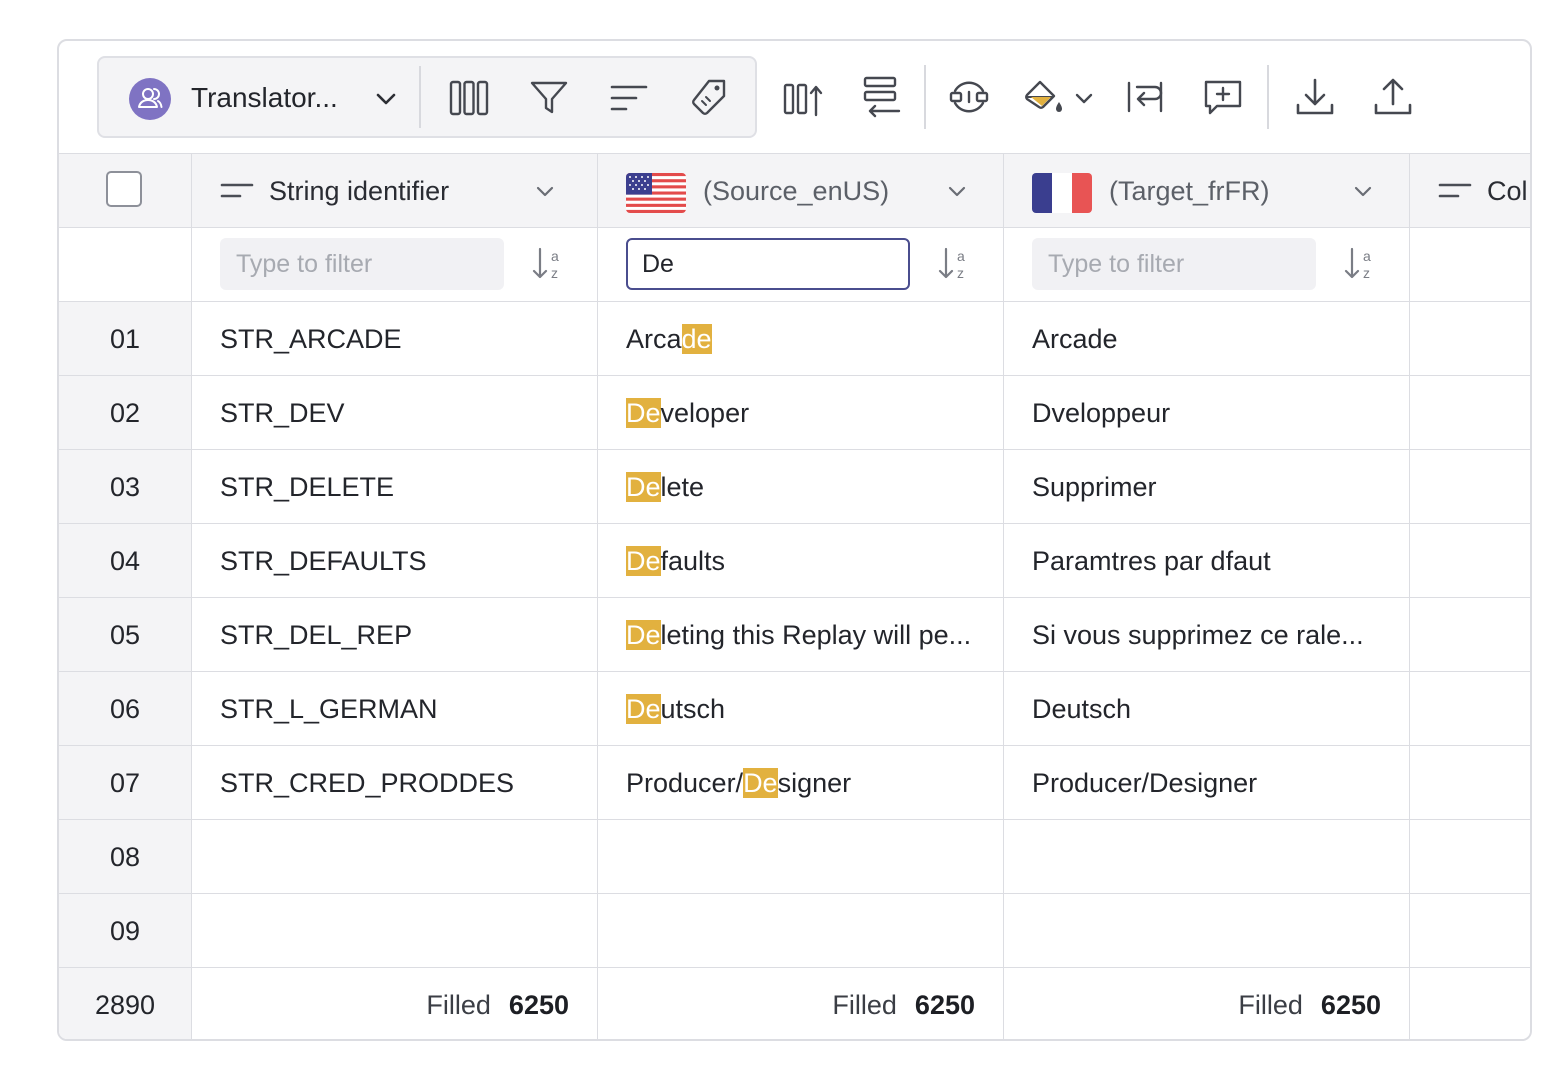 This screenshot has height=1074, width=1546. Describe the element at coordinates (1207, 338) in the screenshot. I see `target-cell: Arcade` at that location.